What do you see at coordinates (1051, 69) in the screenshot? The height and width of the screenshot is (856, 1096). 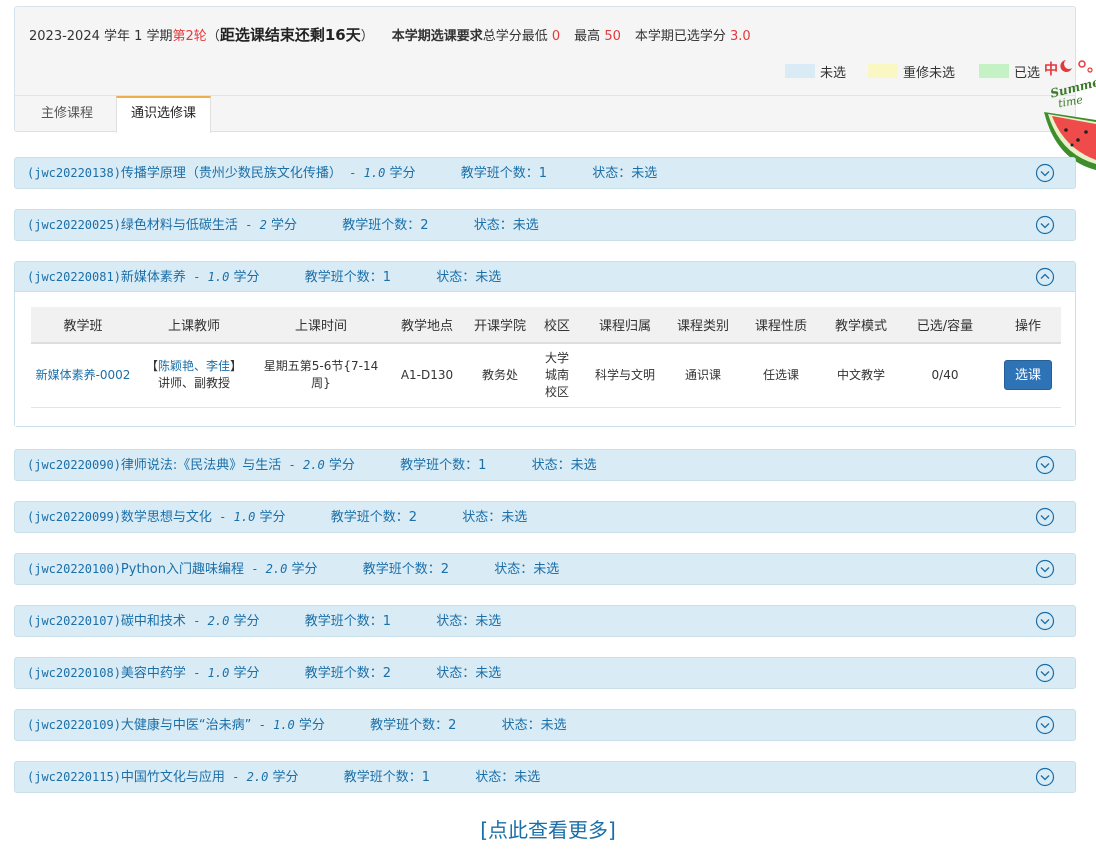 I see `decoration-char: 中` at bounding box center [1051, 69].